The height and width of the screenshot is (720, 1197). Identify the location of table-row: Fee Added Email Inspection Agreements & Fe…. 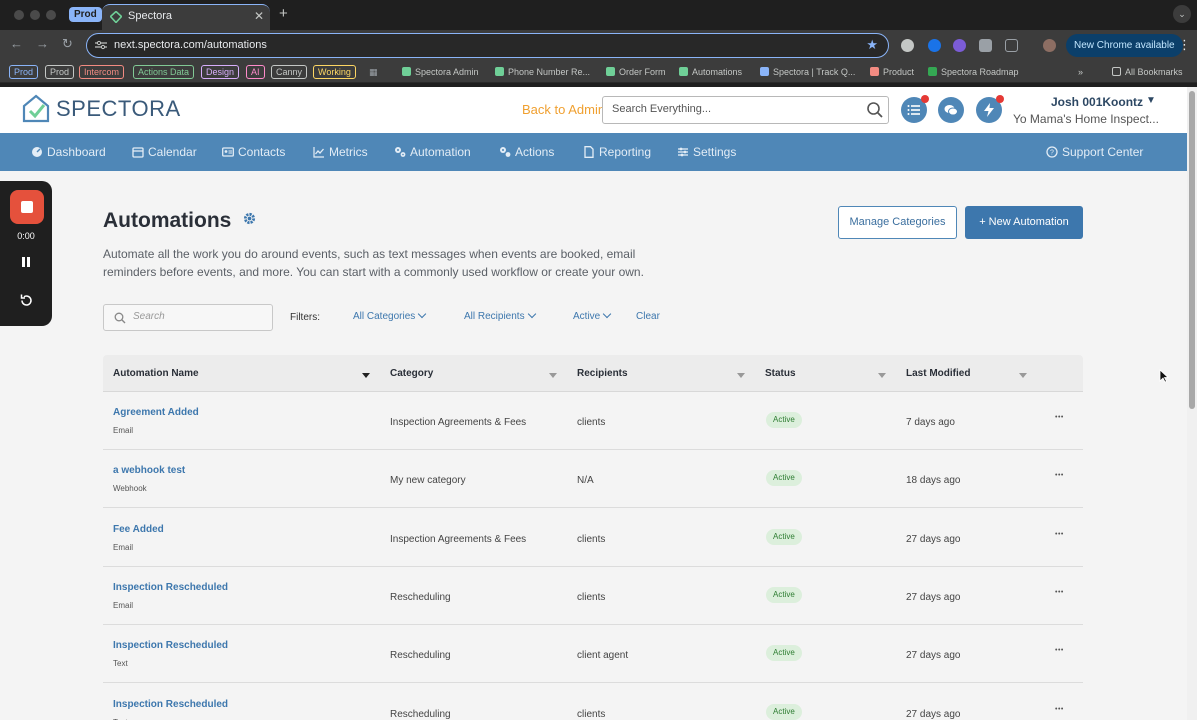
(593, 538).